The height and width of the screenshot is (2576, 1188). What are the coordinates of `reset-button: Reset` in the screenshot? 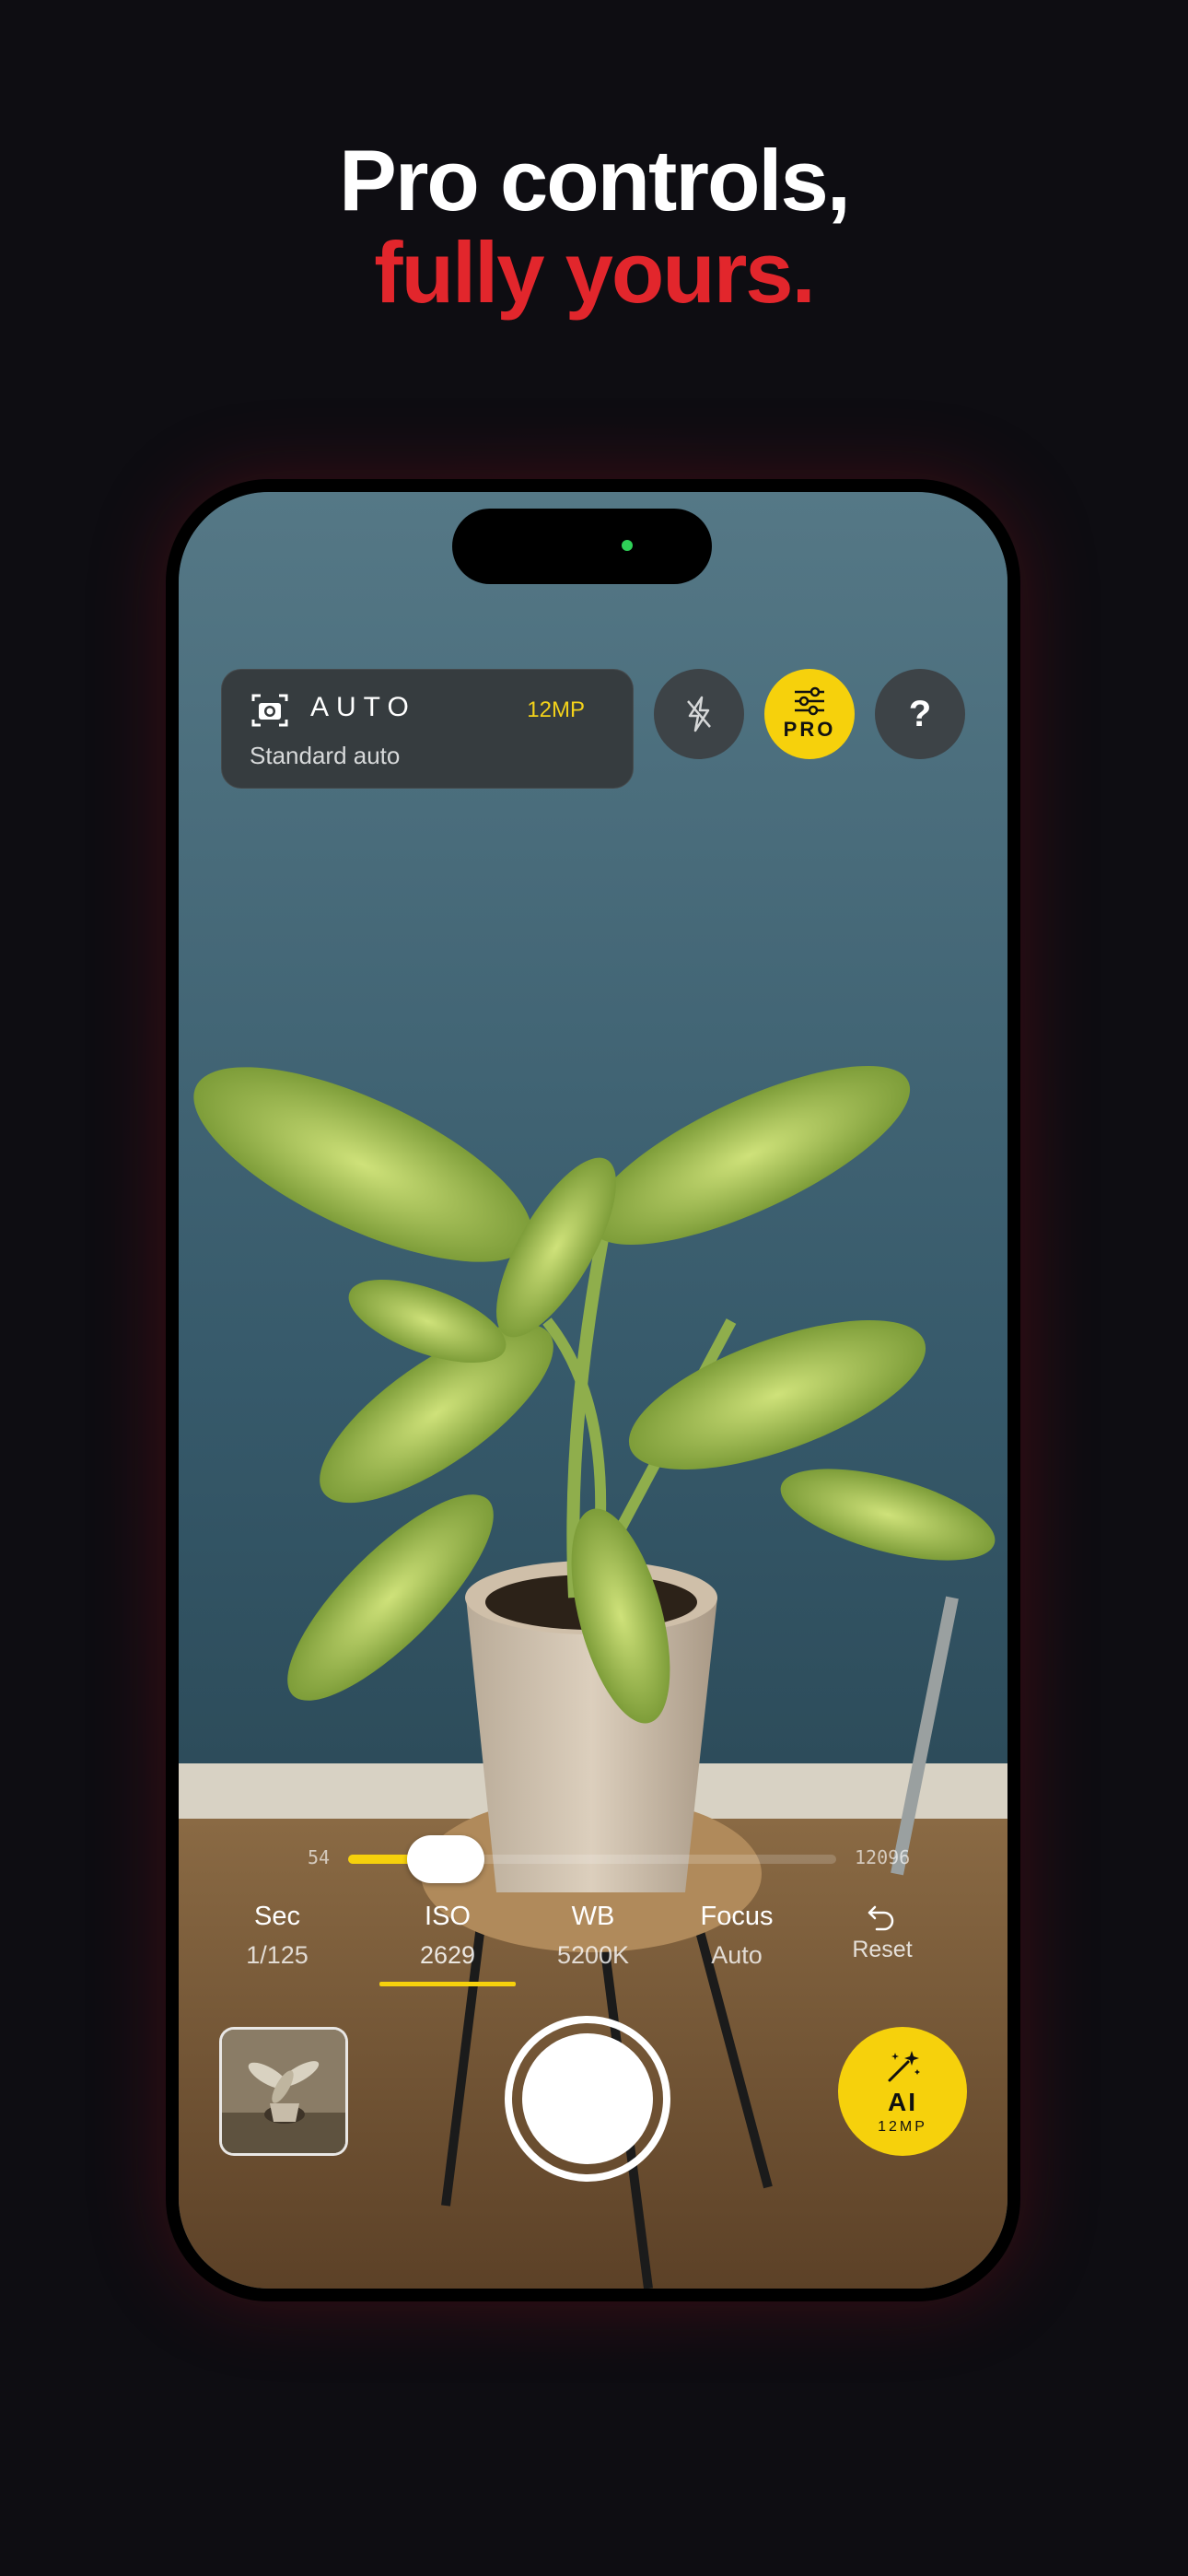 It's located at (882, 1933).